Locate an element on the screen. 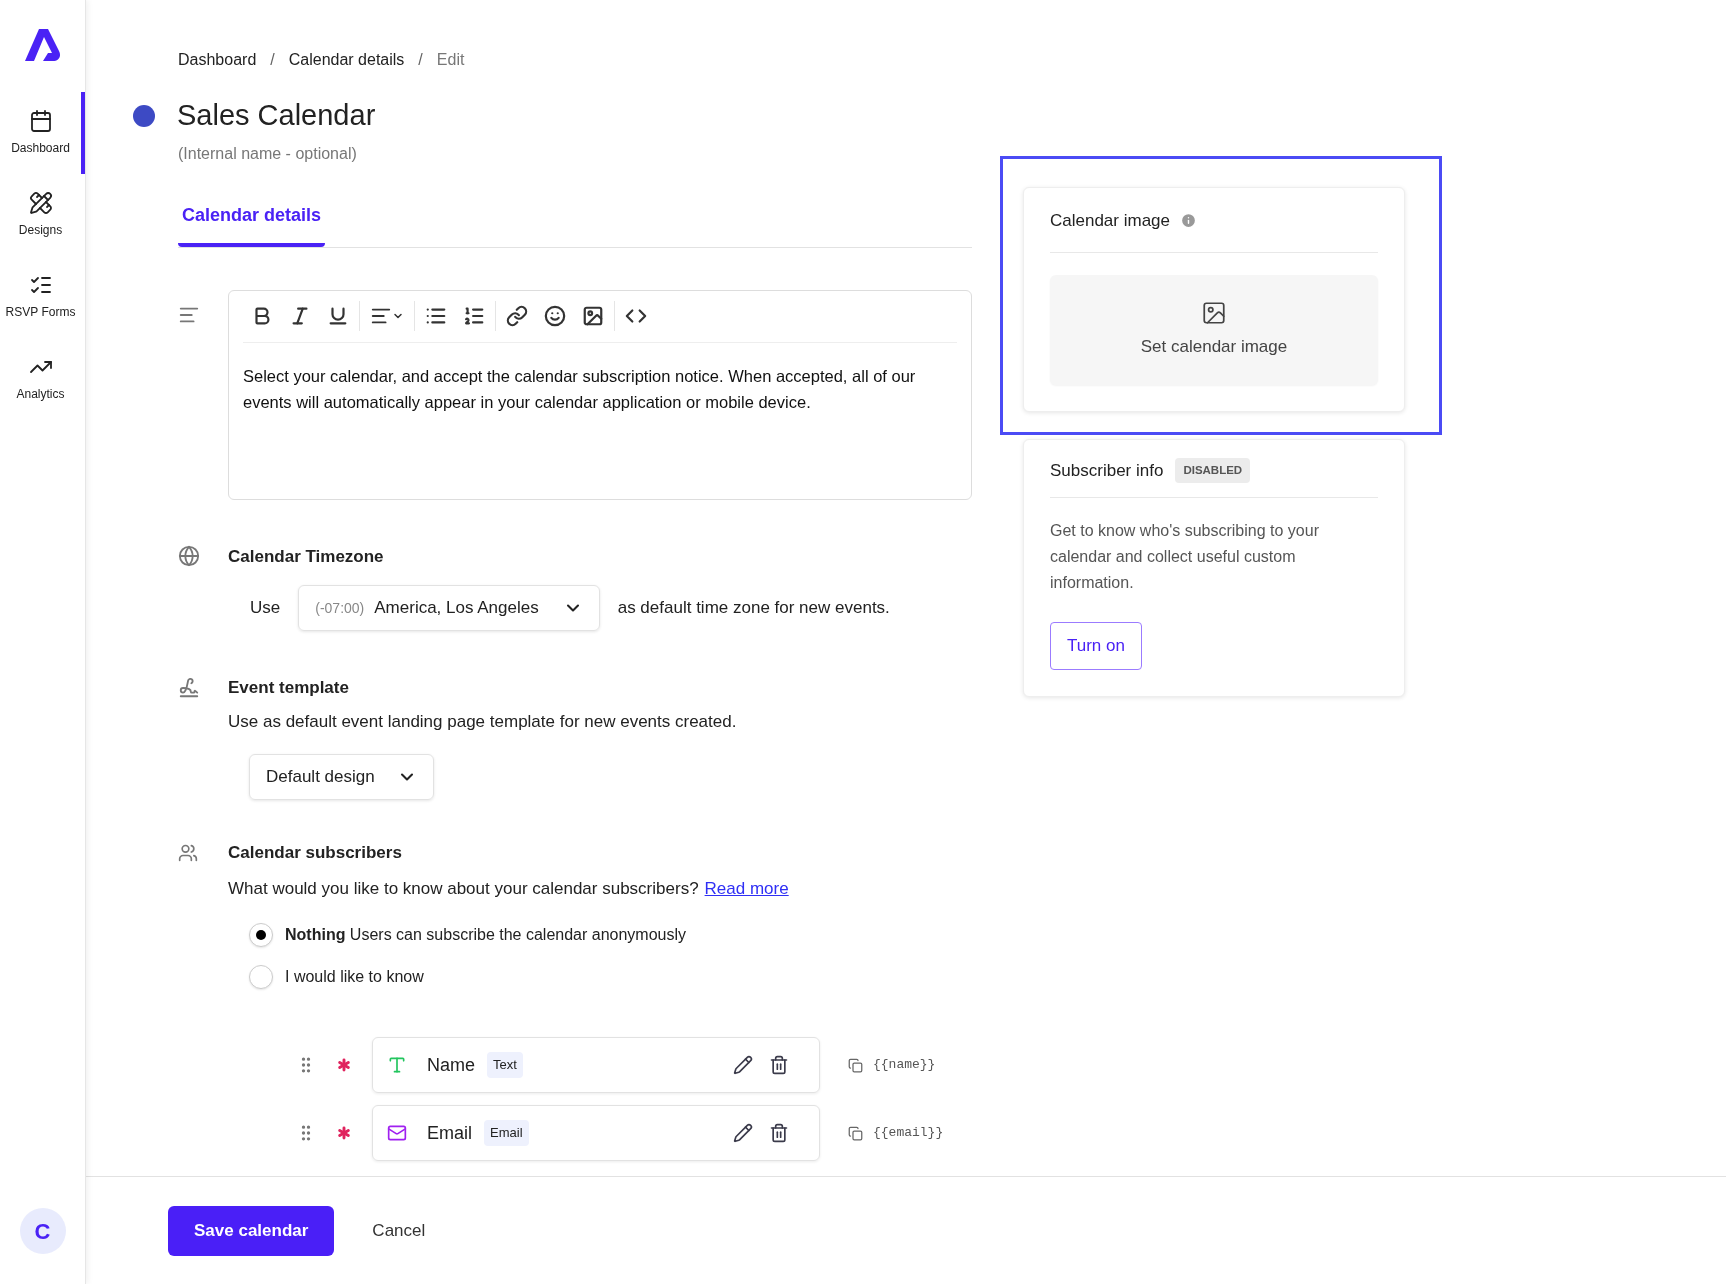 Image resolution: width=1726 pixels, height=1284 pixels. logo-icon is located at coordinates (42, 45).